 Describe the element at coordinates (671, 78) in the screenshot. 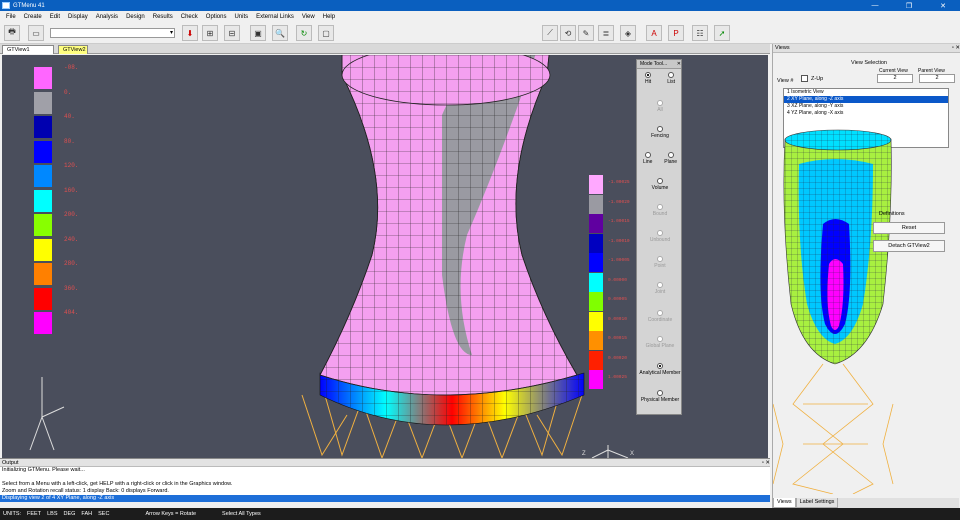

I see `radio-list: List` at that location.